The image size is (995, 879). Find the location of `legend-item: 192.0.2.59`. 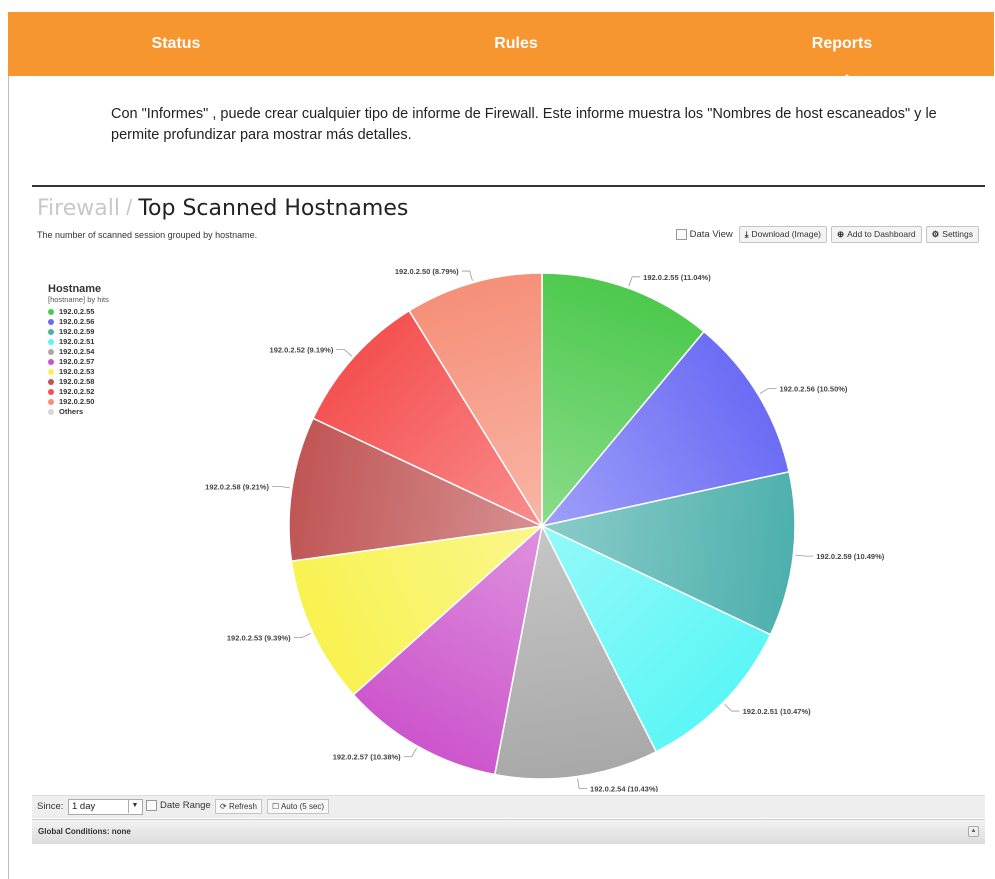

legend-item: 192.0.2.59 is located at coordinates (78, 332).